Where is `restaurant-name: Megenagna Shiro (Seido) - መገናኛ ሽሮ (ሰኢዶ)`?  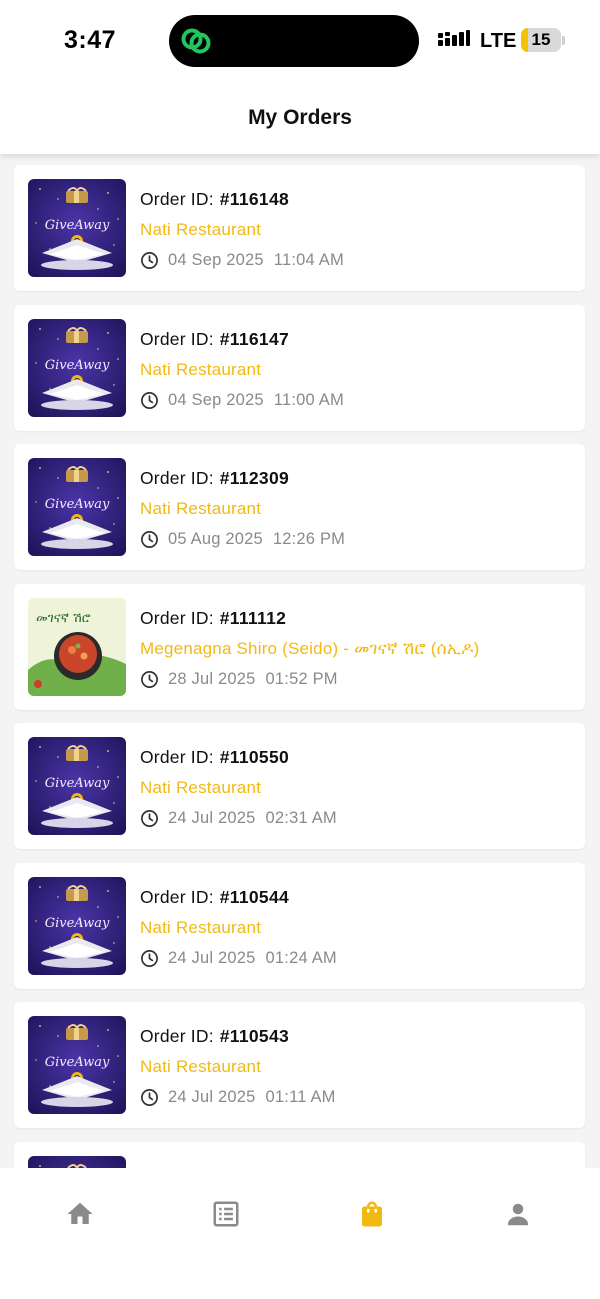
restaurant-name: Megenagna Shiro (Seido) - መገናኛ ሽሮ (ሰኢዶ) is located at coordinates (310, 648).